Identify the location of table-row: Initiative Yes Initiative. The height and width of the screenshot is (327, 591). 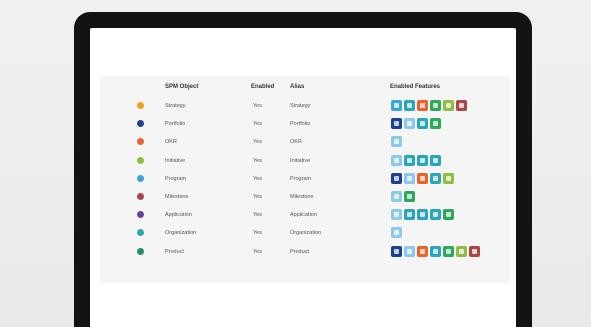
(305, 161).